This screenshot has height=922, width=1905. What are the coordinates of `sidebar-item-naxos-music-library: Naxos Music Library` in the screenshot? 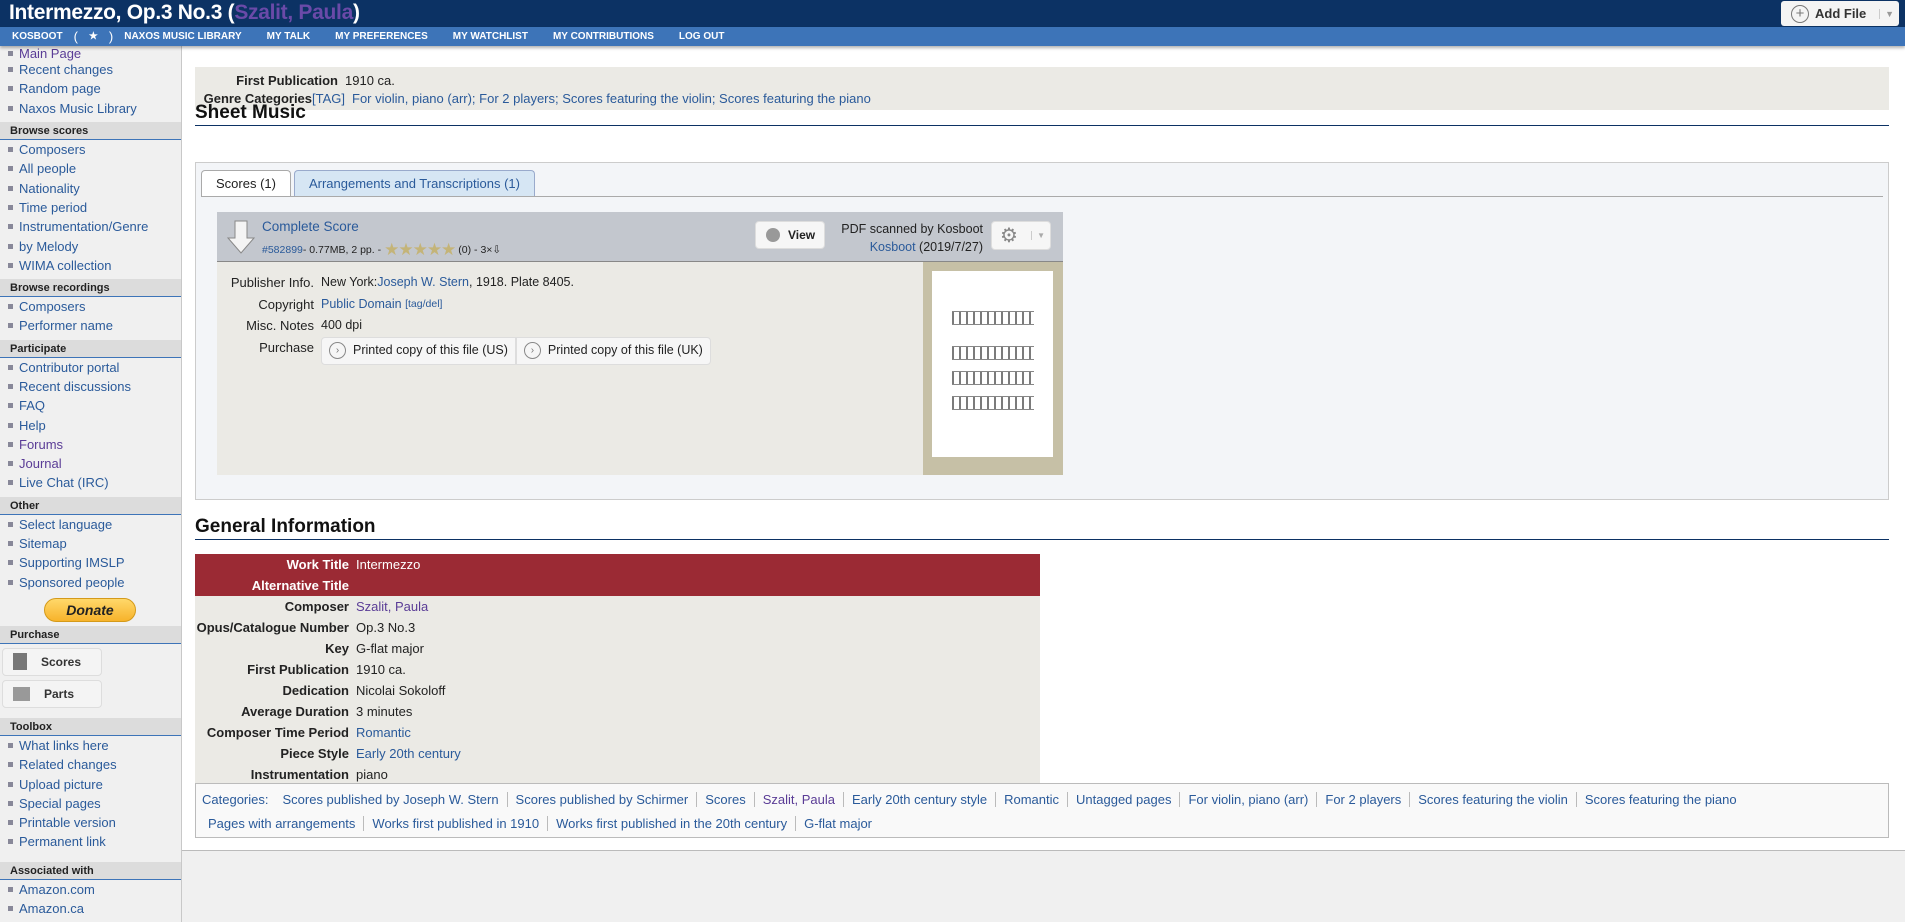 It's located at (90, 108).